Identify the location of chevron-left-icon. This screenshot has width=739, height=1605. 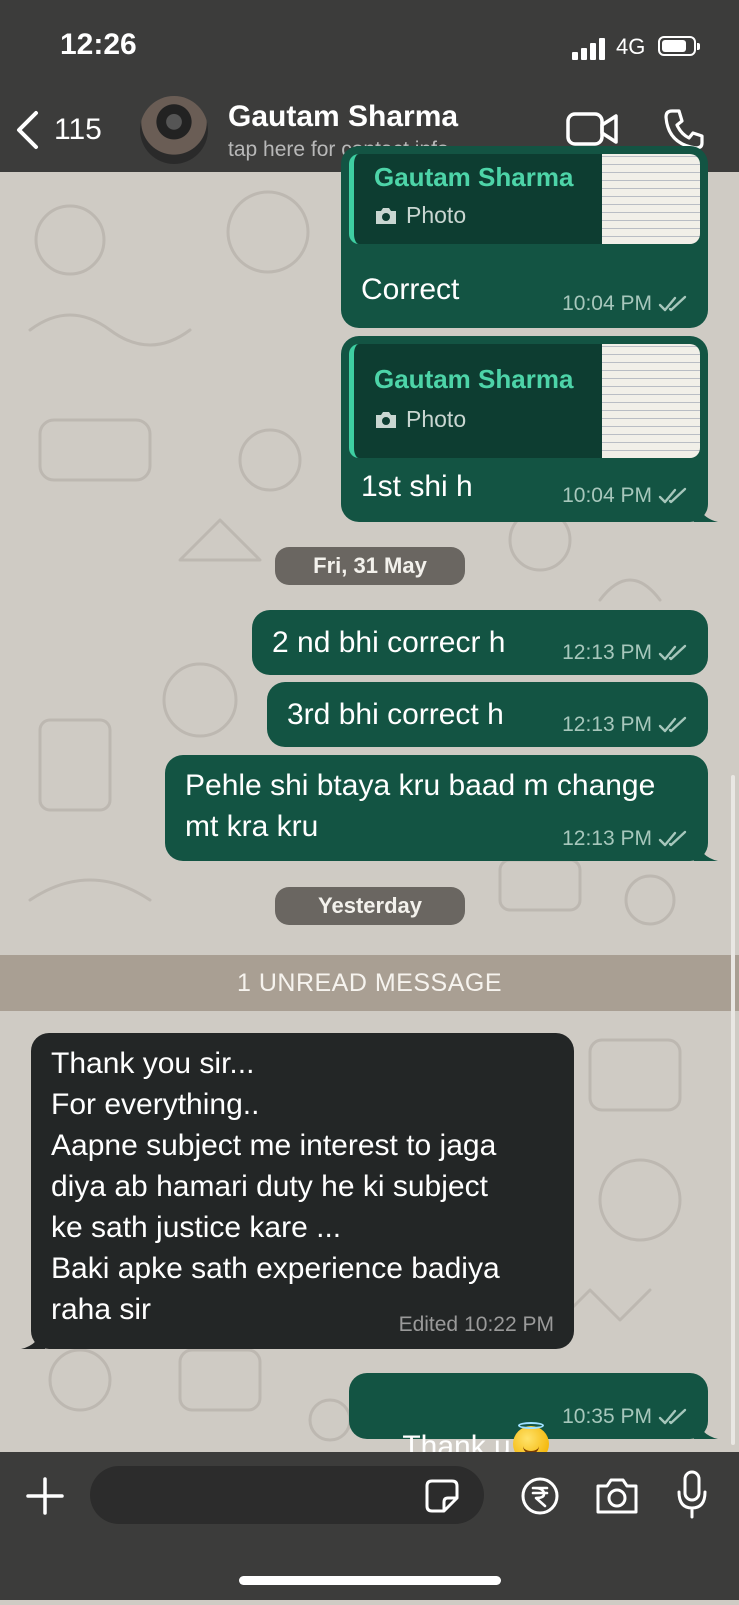
(27, 130).